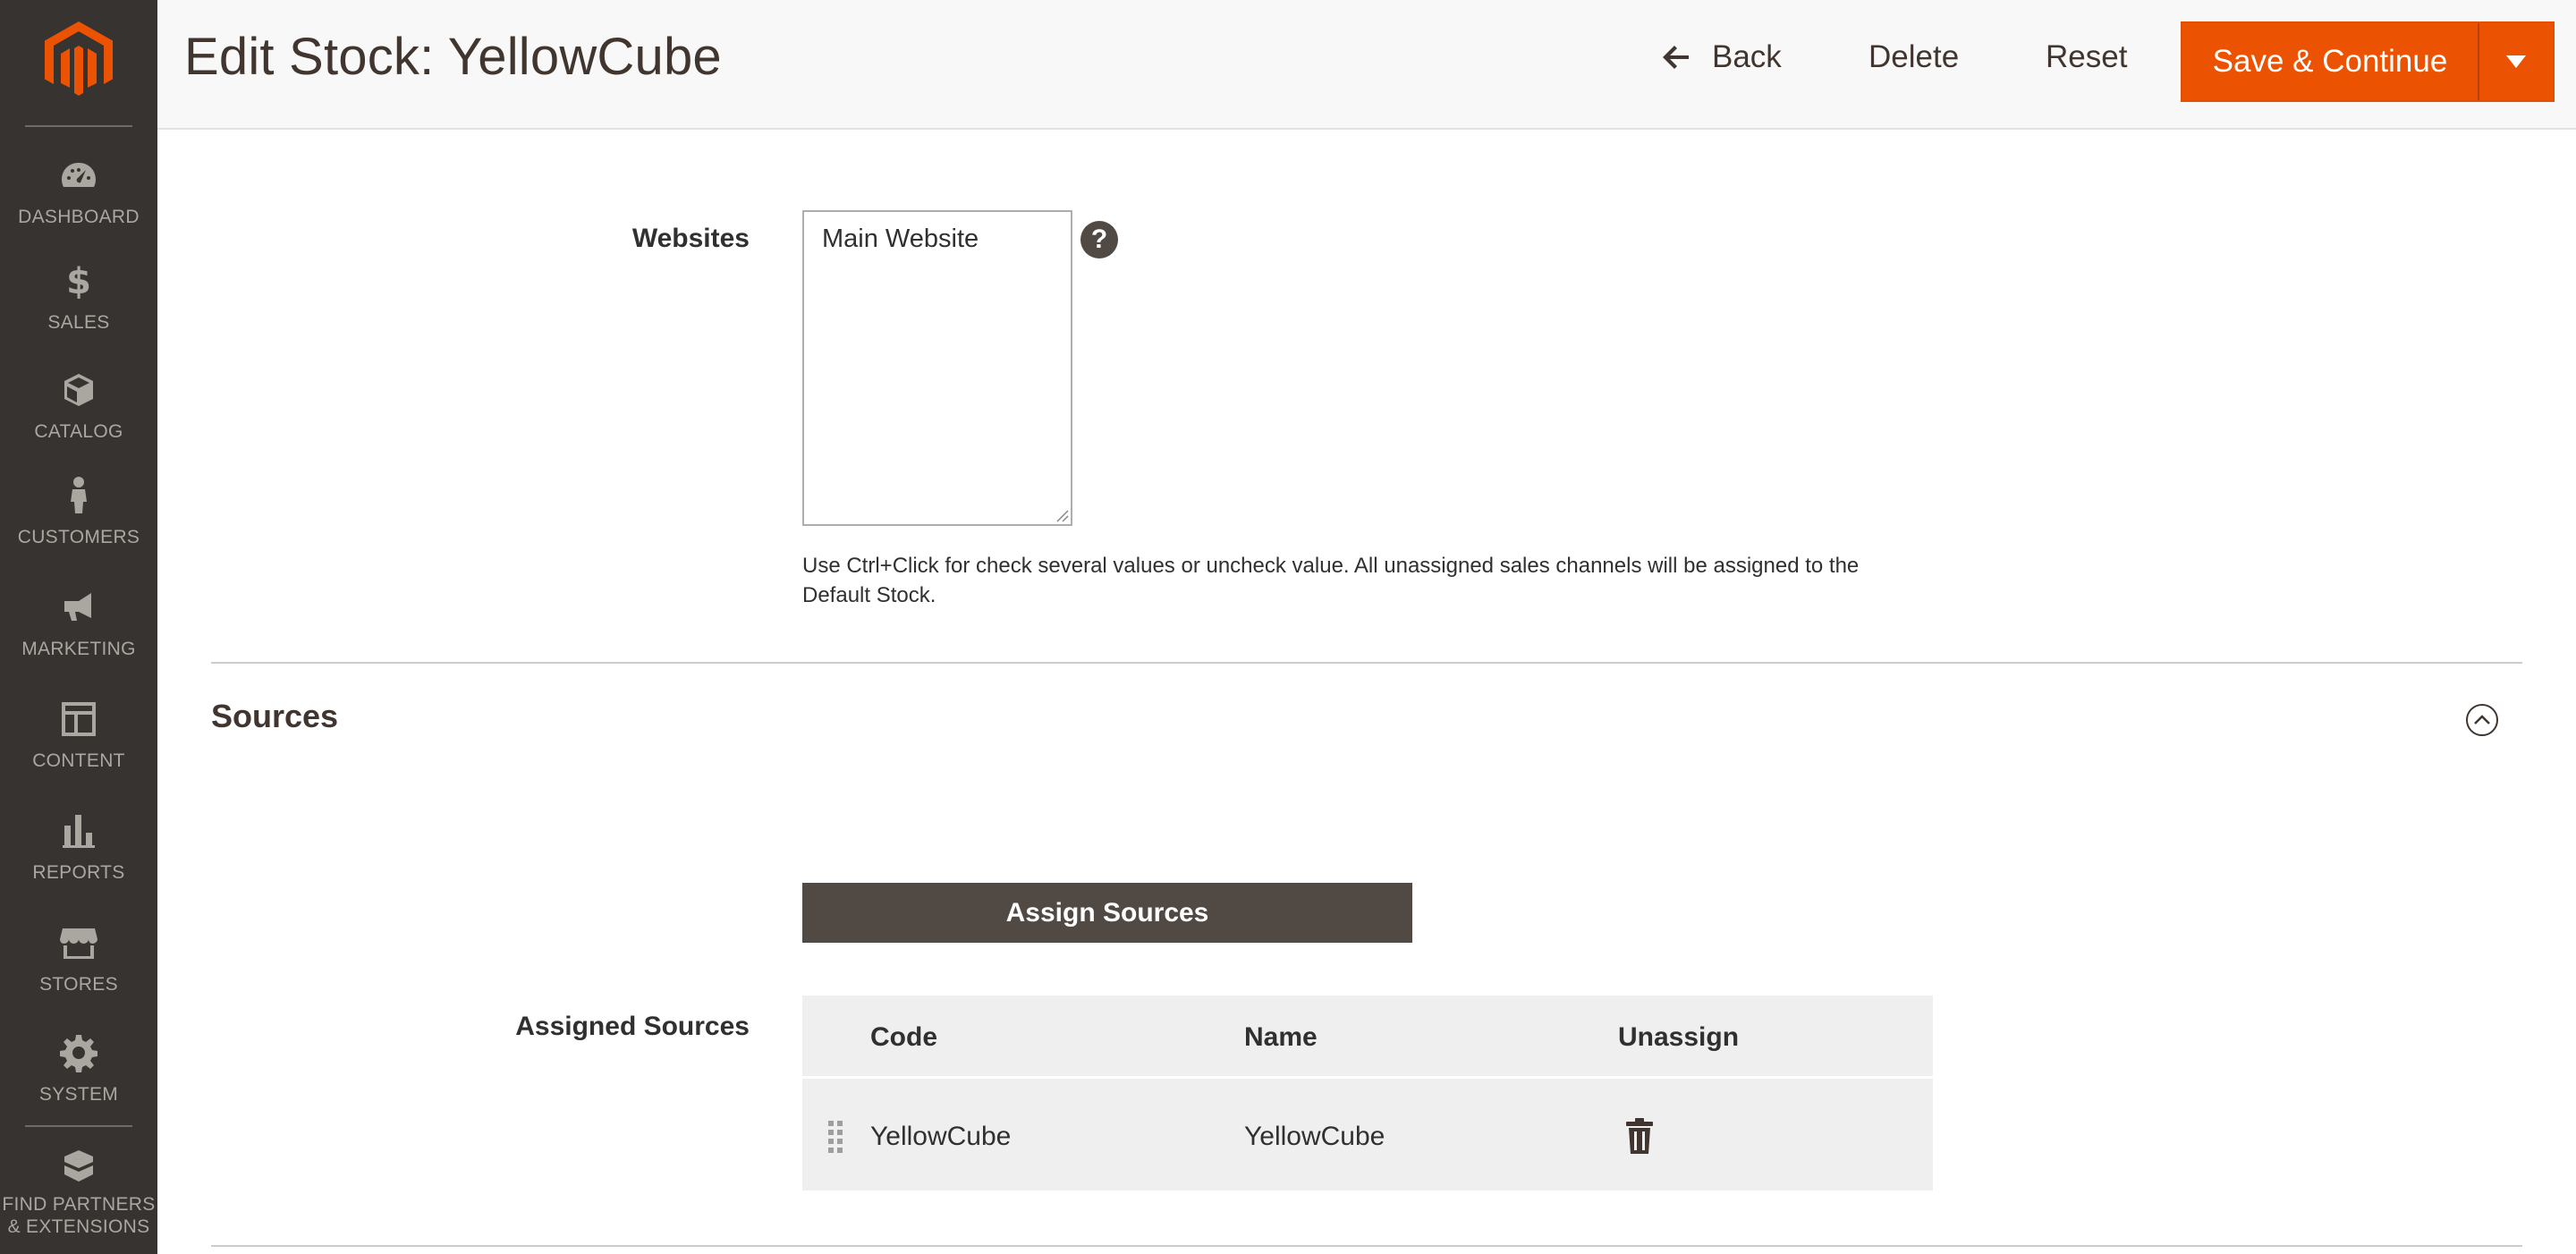 The image size is (2576, 1254). Describe the element at coordinates (453, 57) in the screenshot. I see `page-title: Edit Stock: YellowCube` at that location.